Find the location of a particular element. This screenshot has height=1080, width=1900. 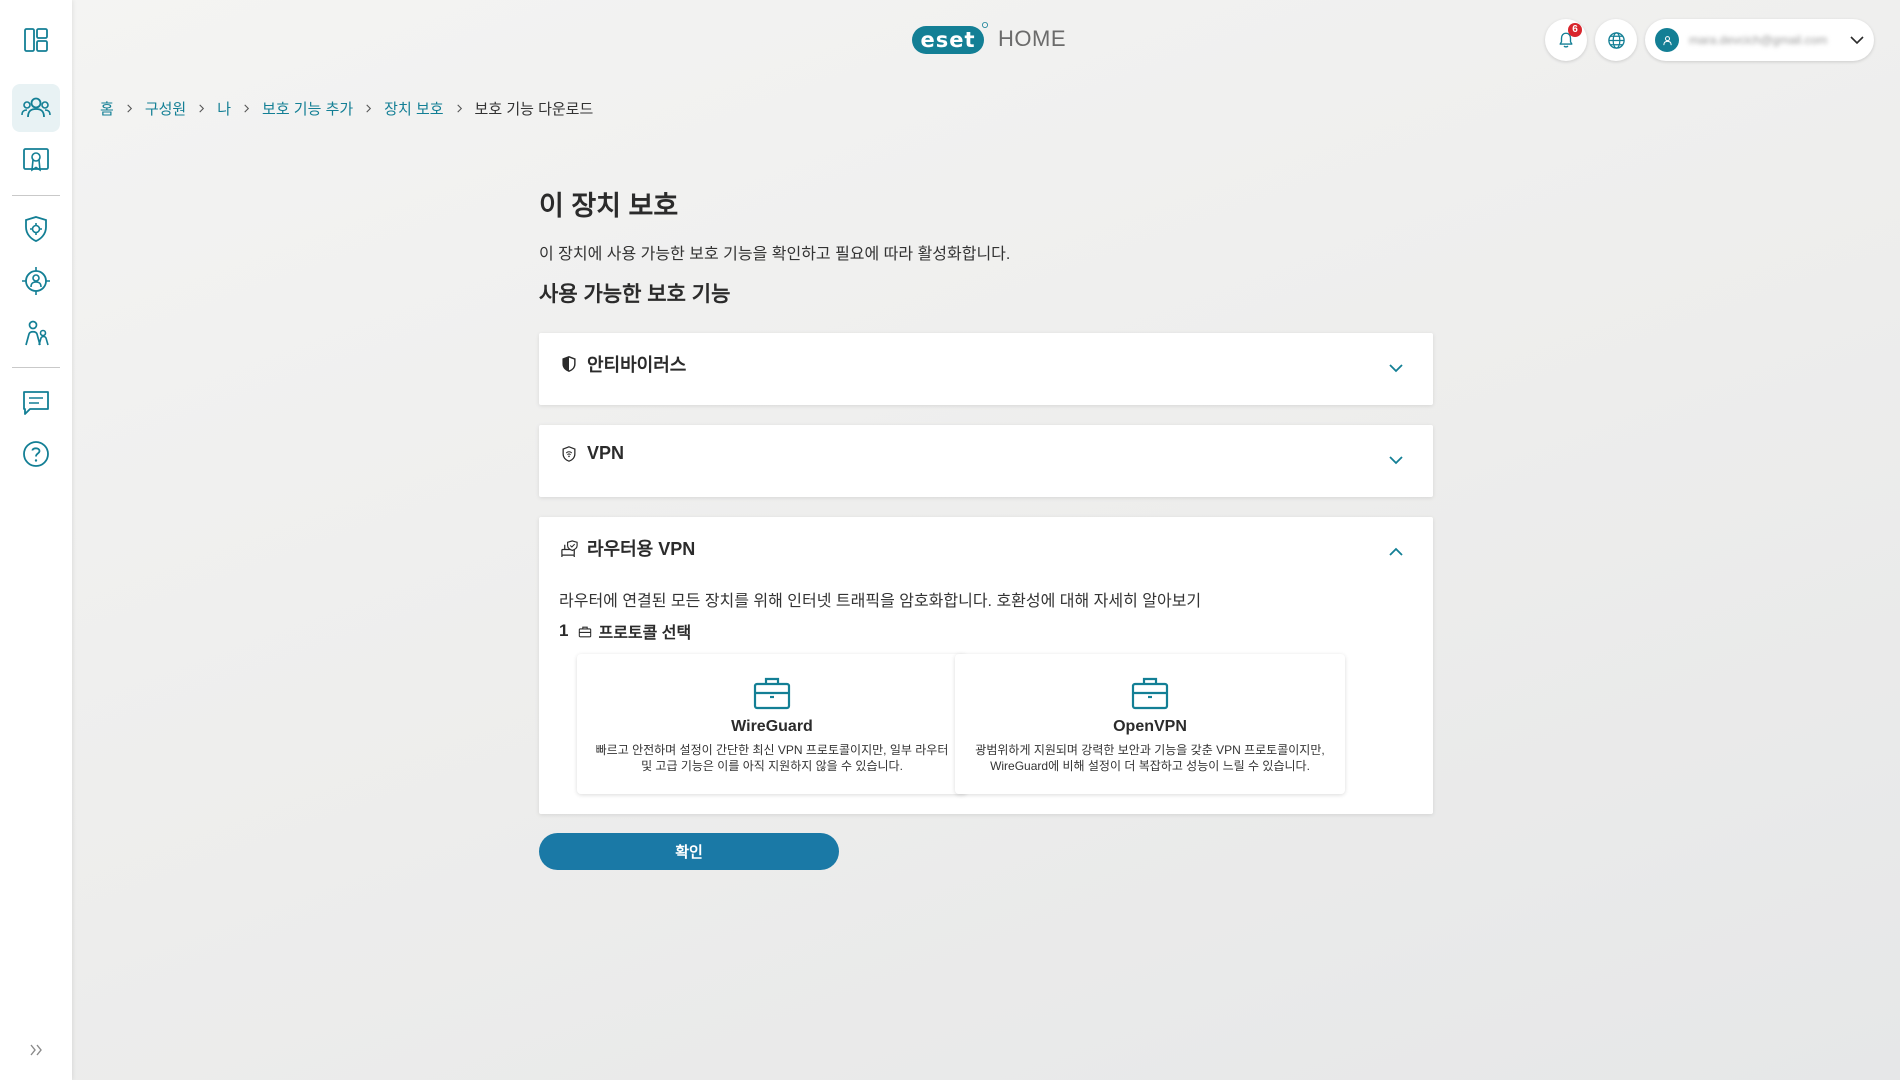

step-label: 프로토콜 선택 is located at coordinates (645, 633).